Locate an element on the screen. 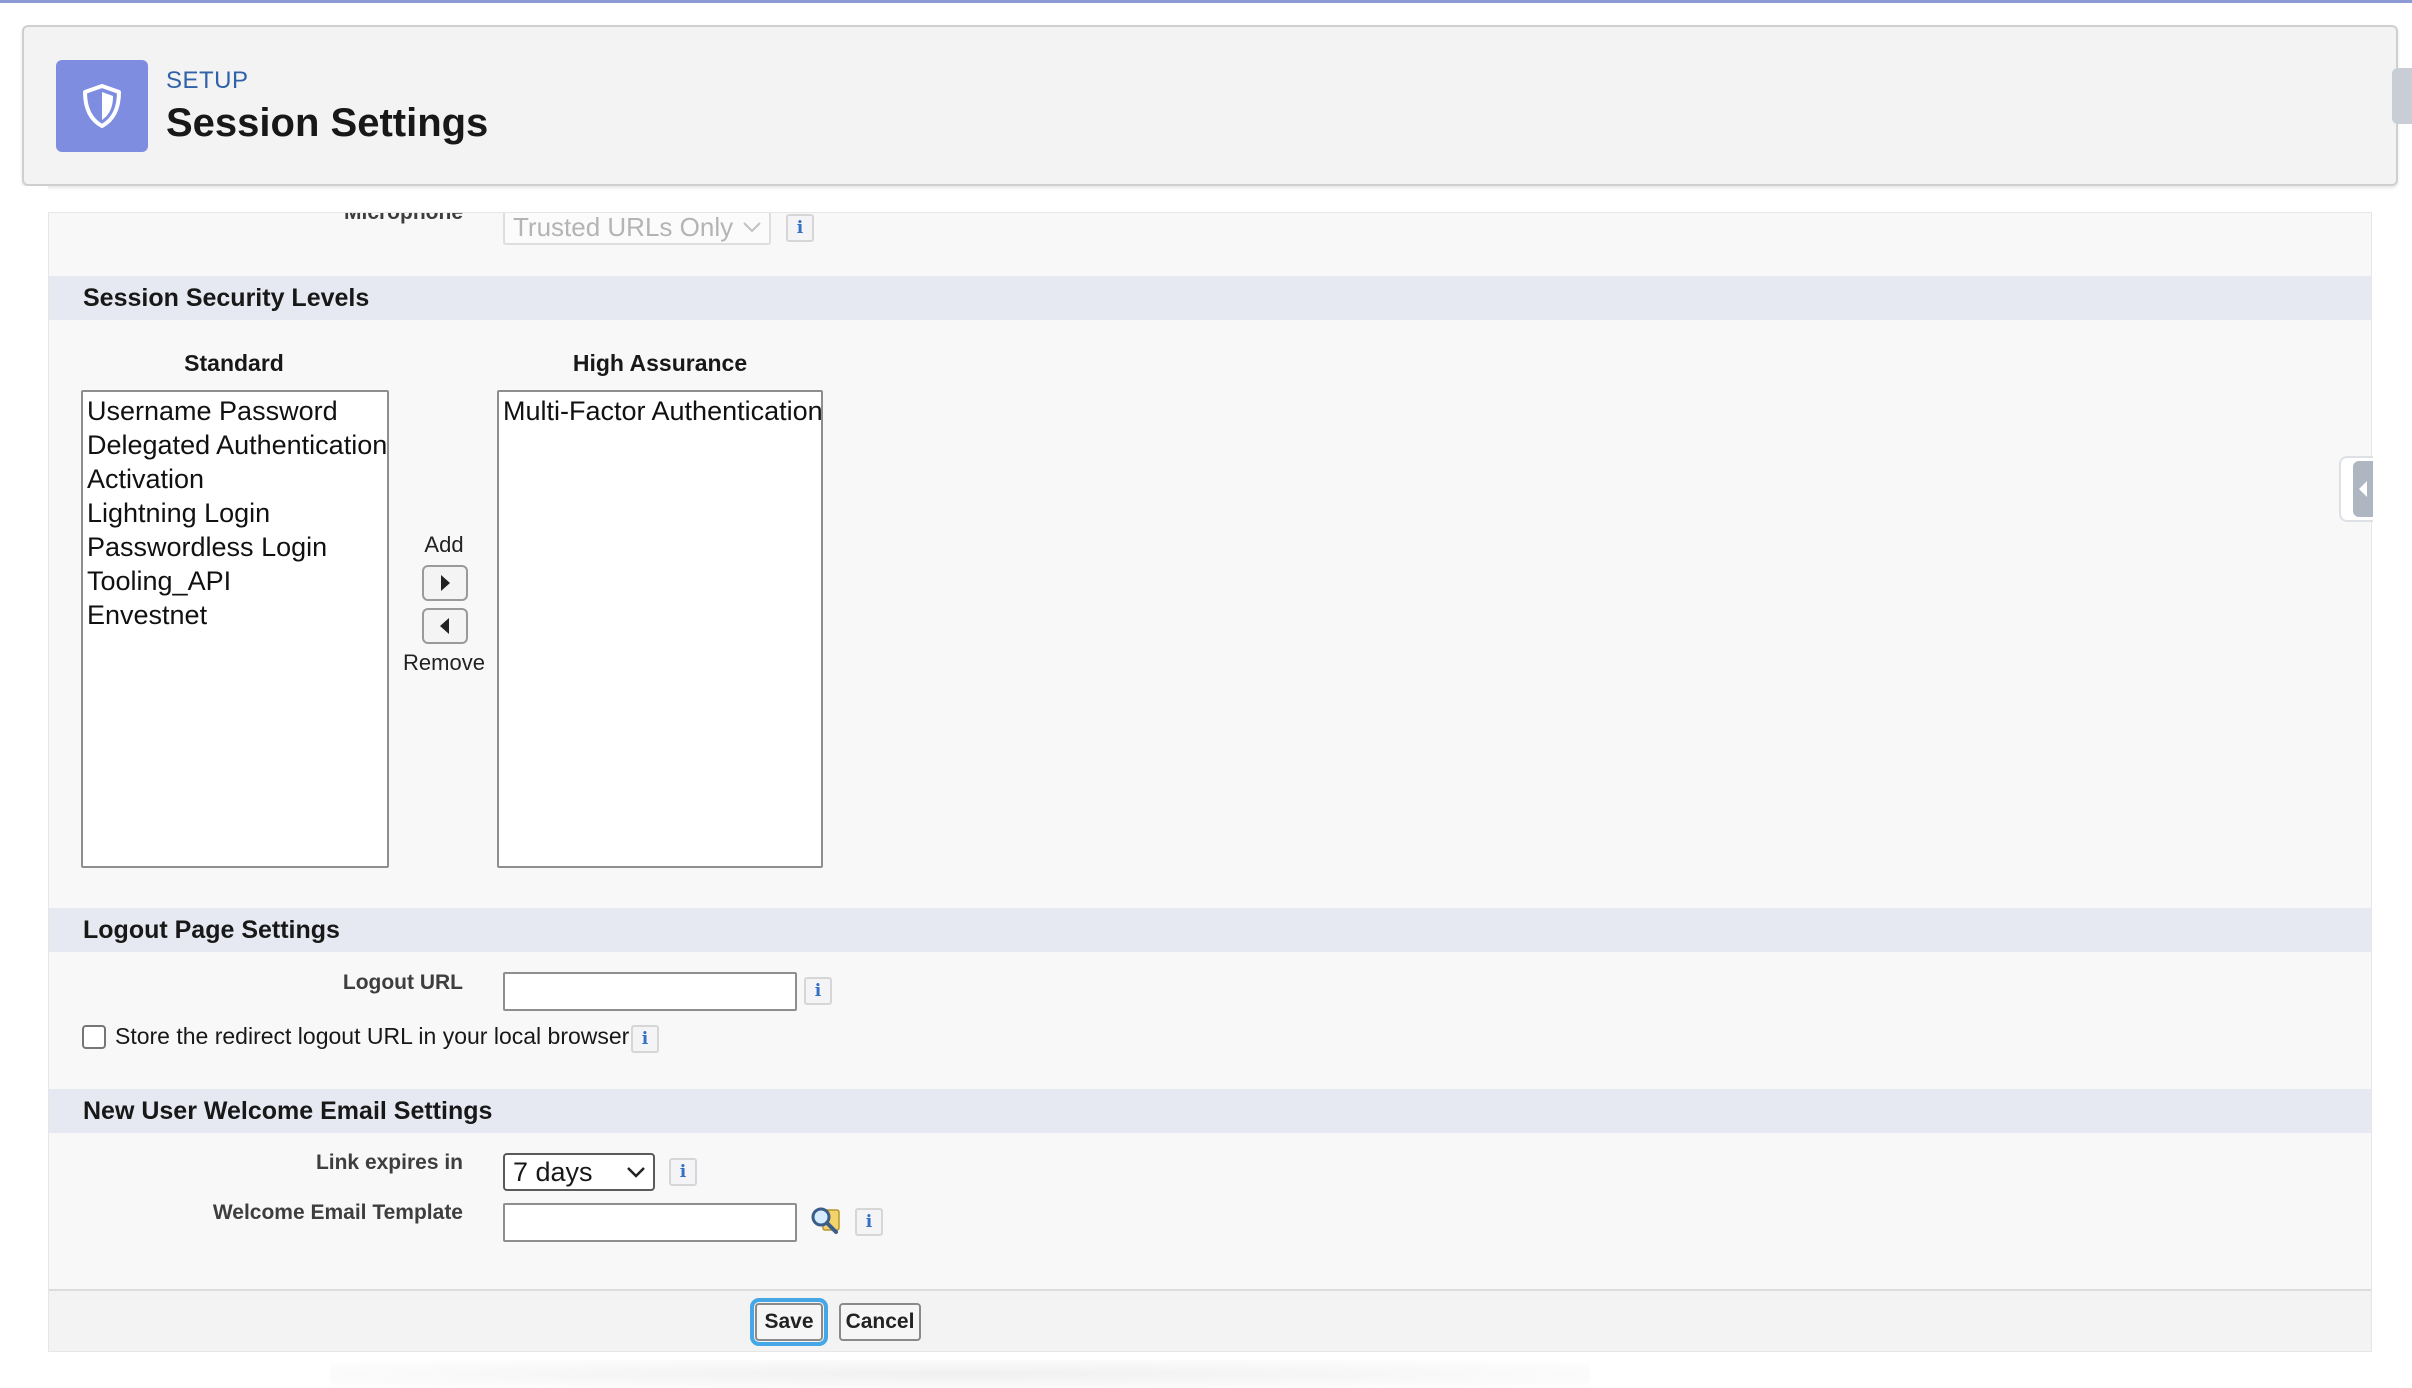 This screenshot has height=1388, width=2412. welcome-template-input is located at coordinates (650, 1222).